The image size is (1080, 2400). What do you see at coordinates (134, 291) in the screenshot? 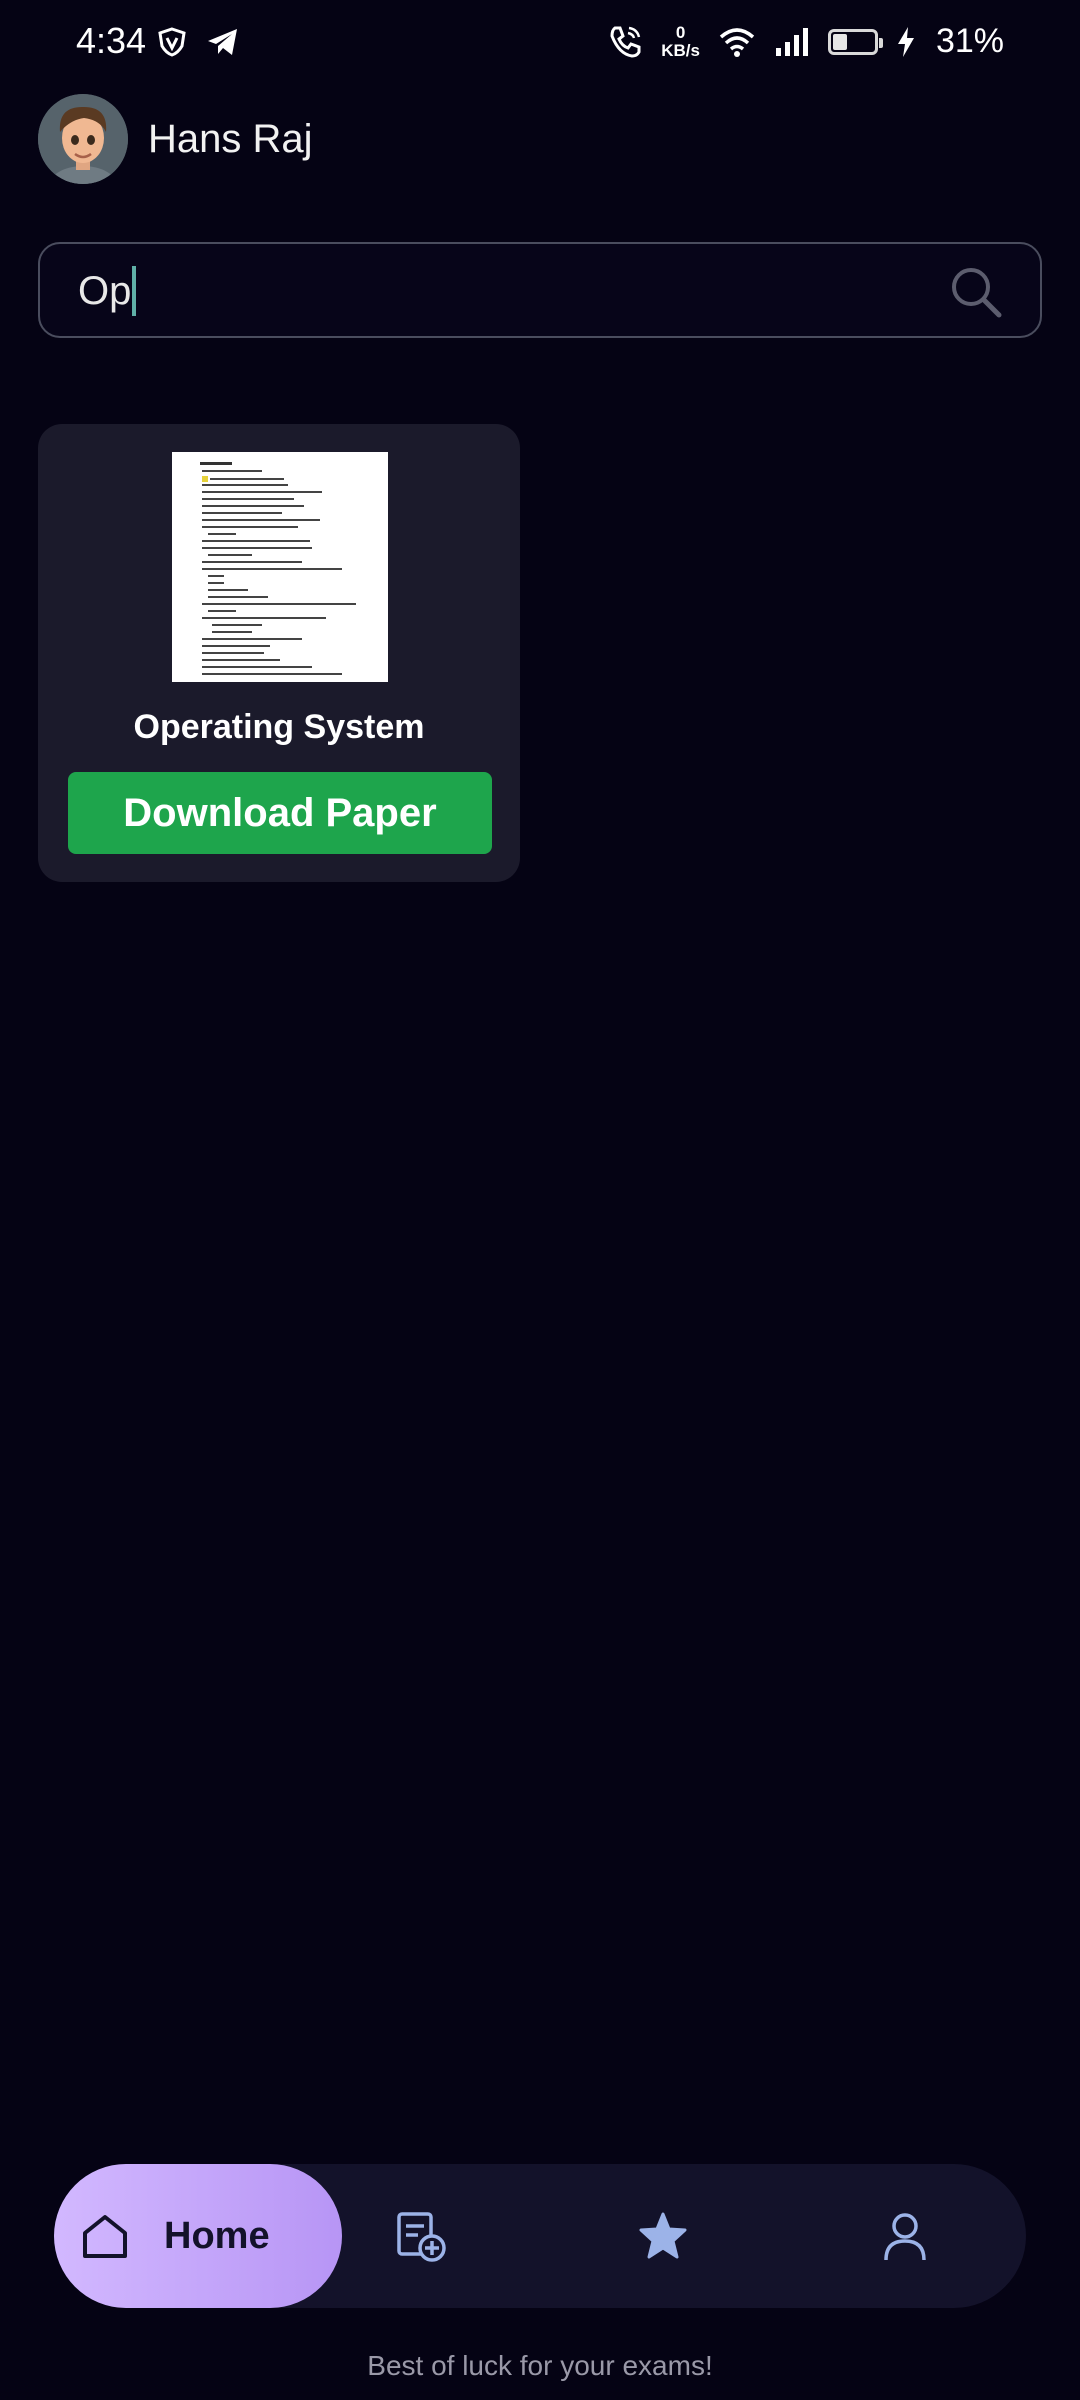
I see `text-caret` at bounding box center [134, 291].